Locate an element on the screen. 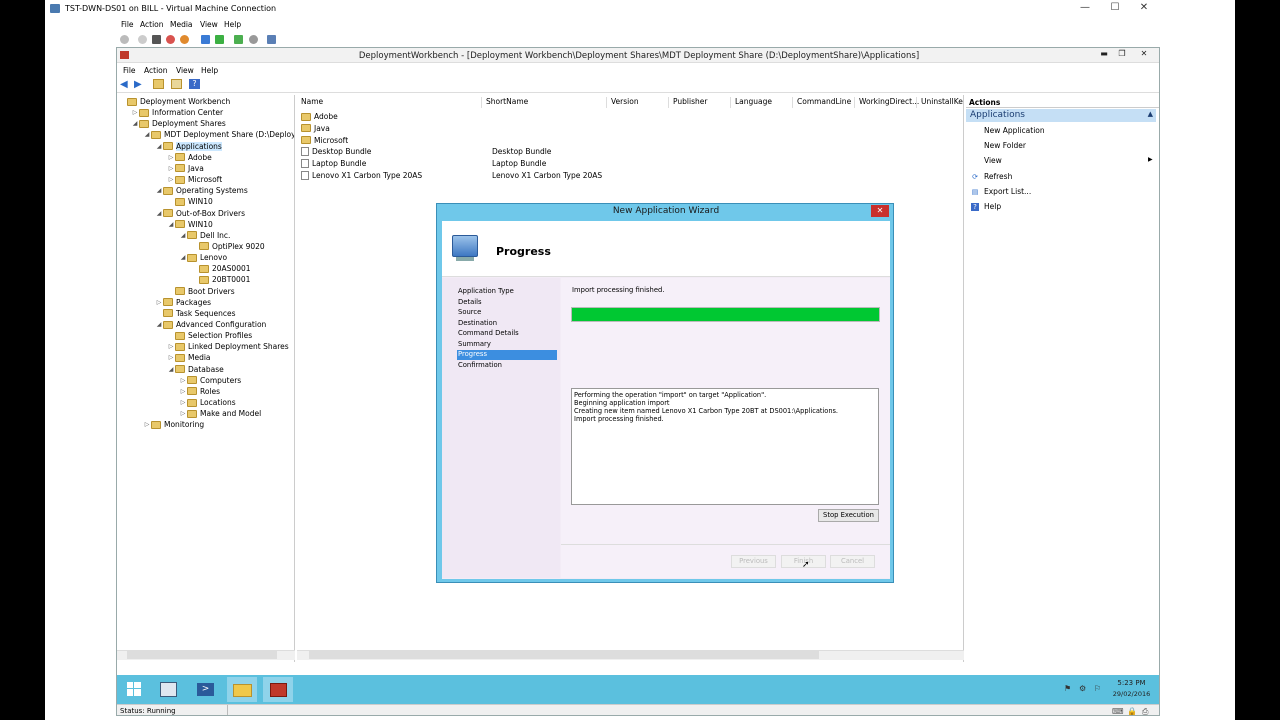 This screenshot has width=1280, height=720. vm-menu-help: Help is located at coordinates (232, 24).